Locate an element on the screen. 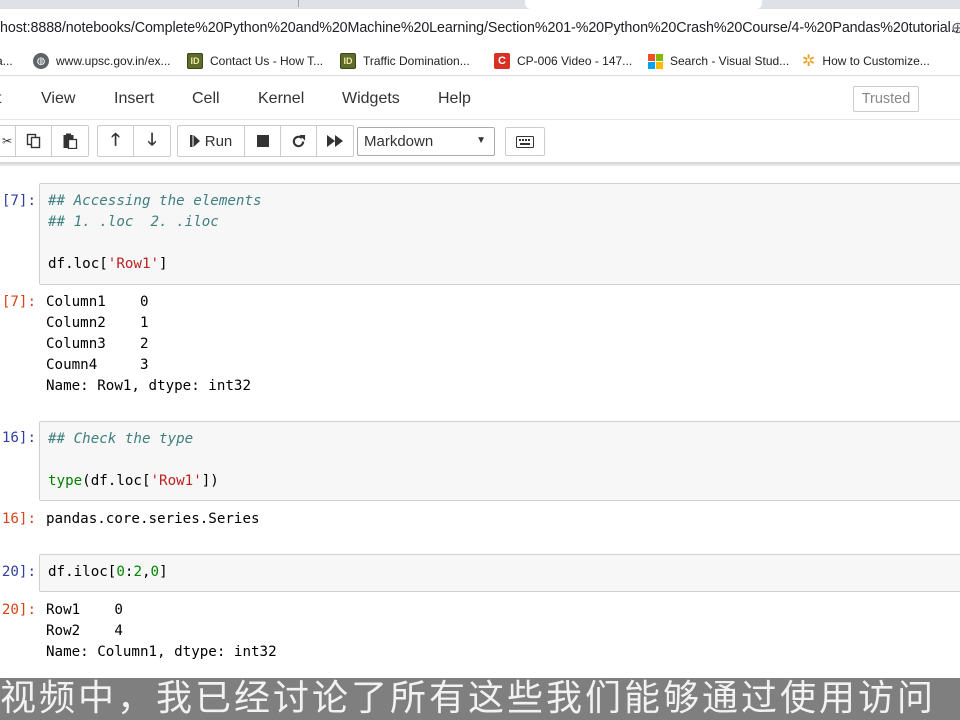 This screenshot has width=960, height=720. code-line: ## 1. .loc 2. .iloc is located at coordinates (133, 222).